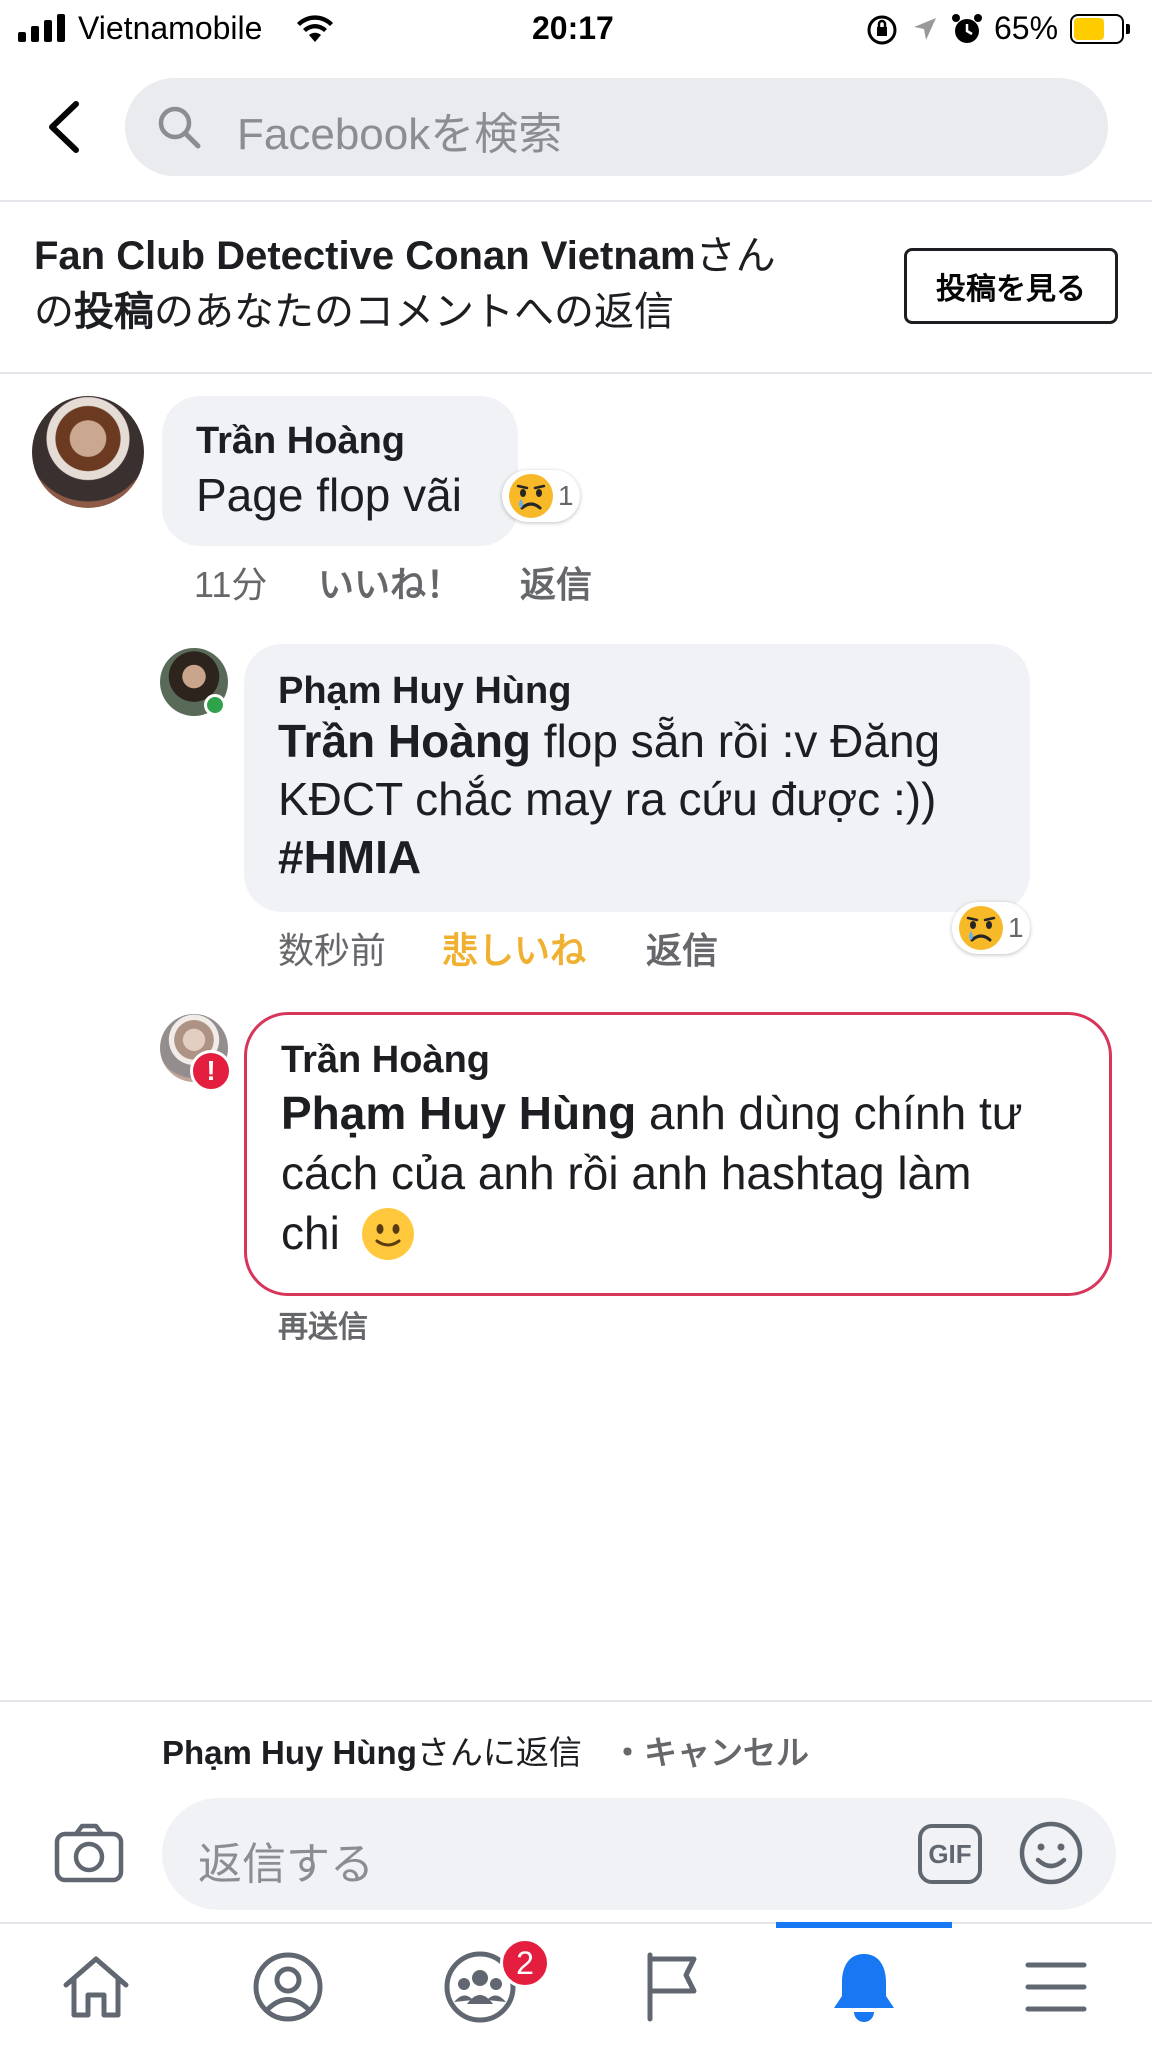  Describe the element at coordinates (414, 312) in the screenshot. I see `context-rest: のあなたのコメントへの返信` at that location.